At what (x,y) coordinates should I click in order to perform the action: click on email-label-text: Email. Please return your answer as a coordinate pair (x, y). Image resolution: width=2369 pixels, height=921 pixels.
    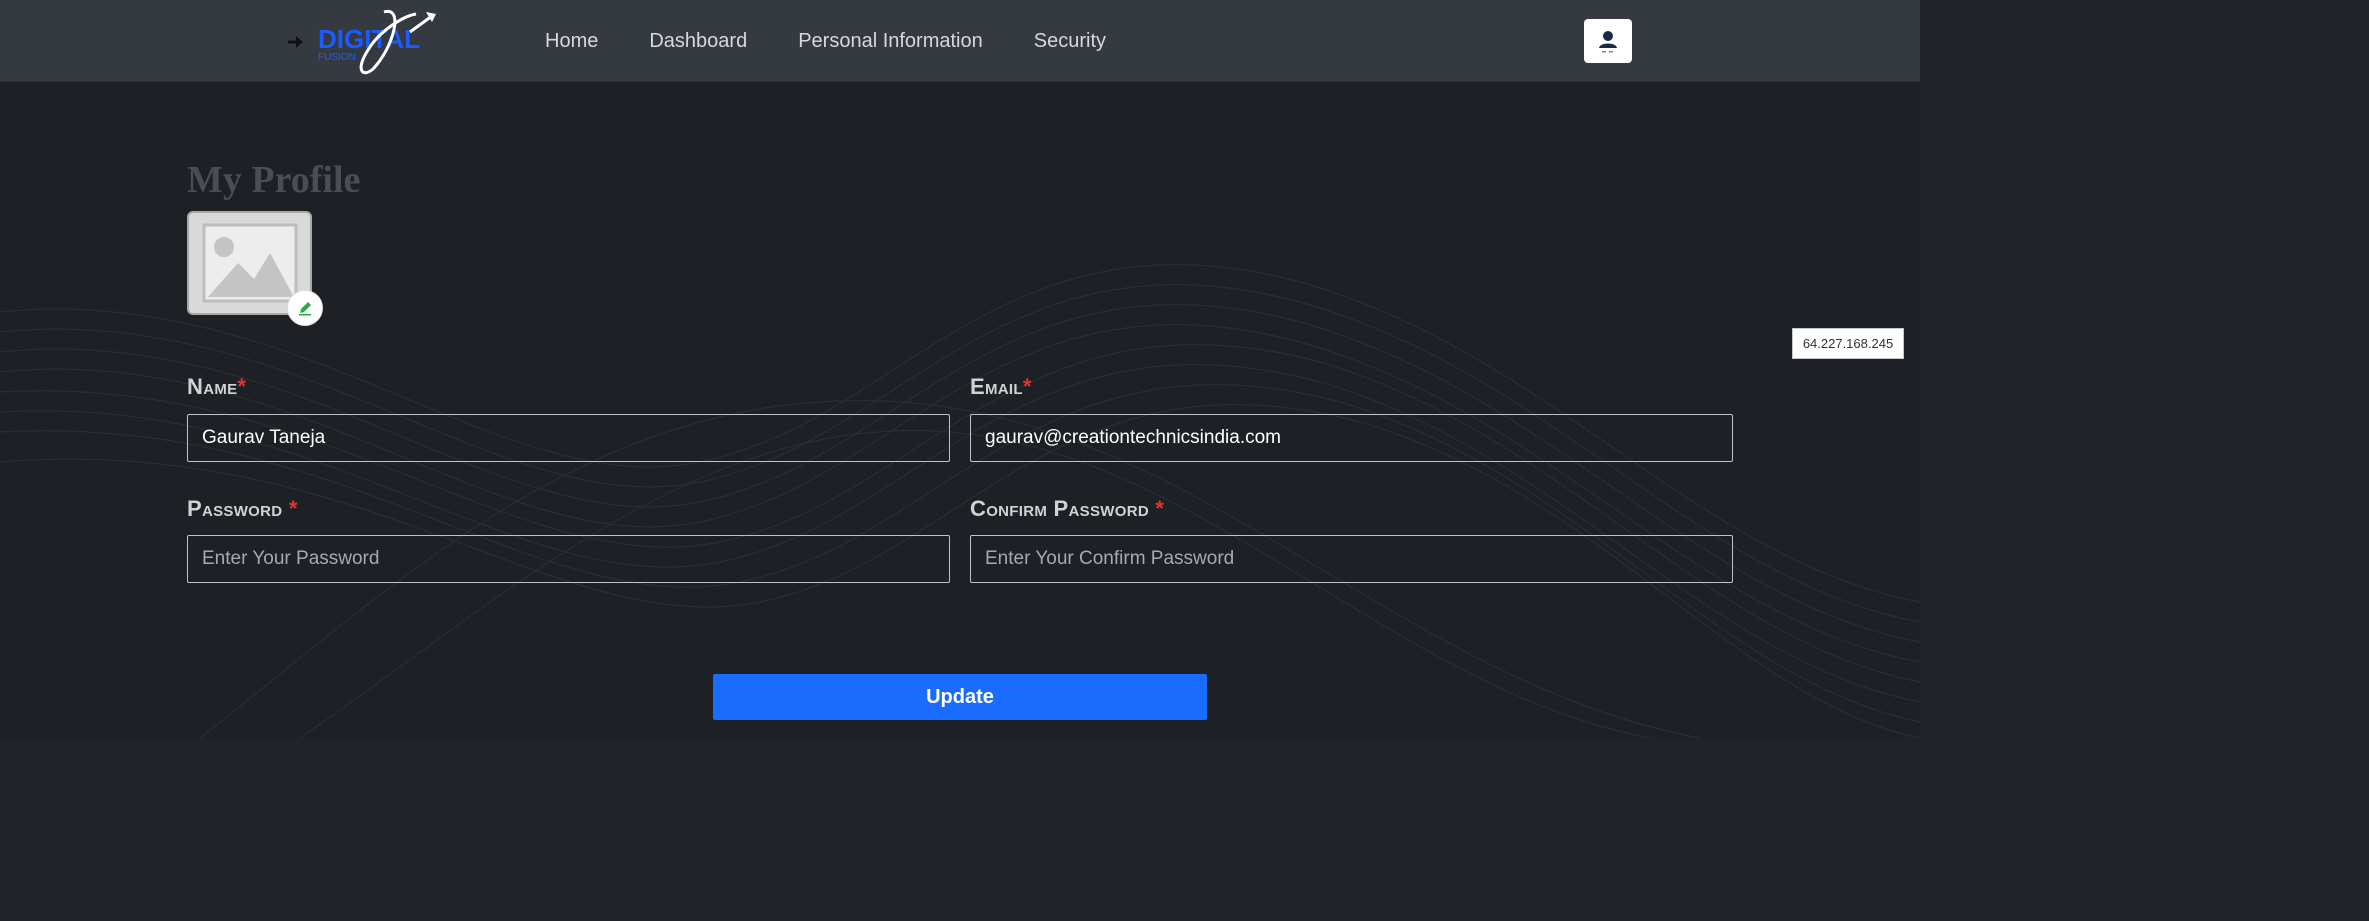
    Looking at the image, I should click on (996, 386).